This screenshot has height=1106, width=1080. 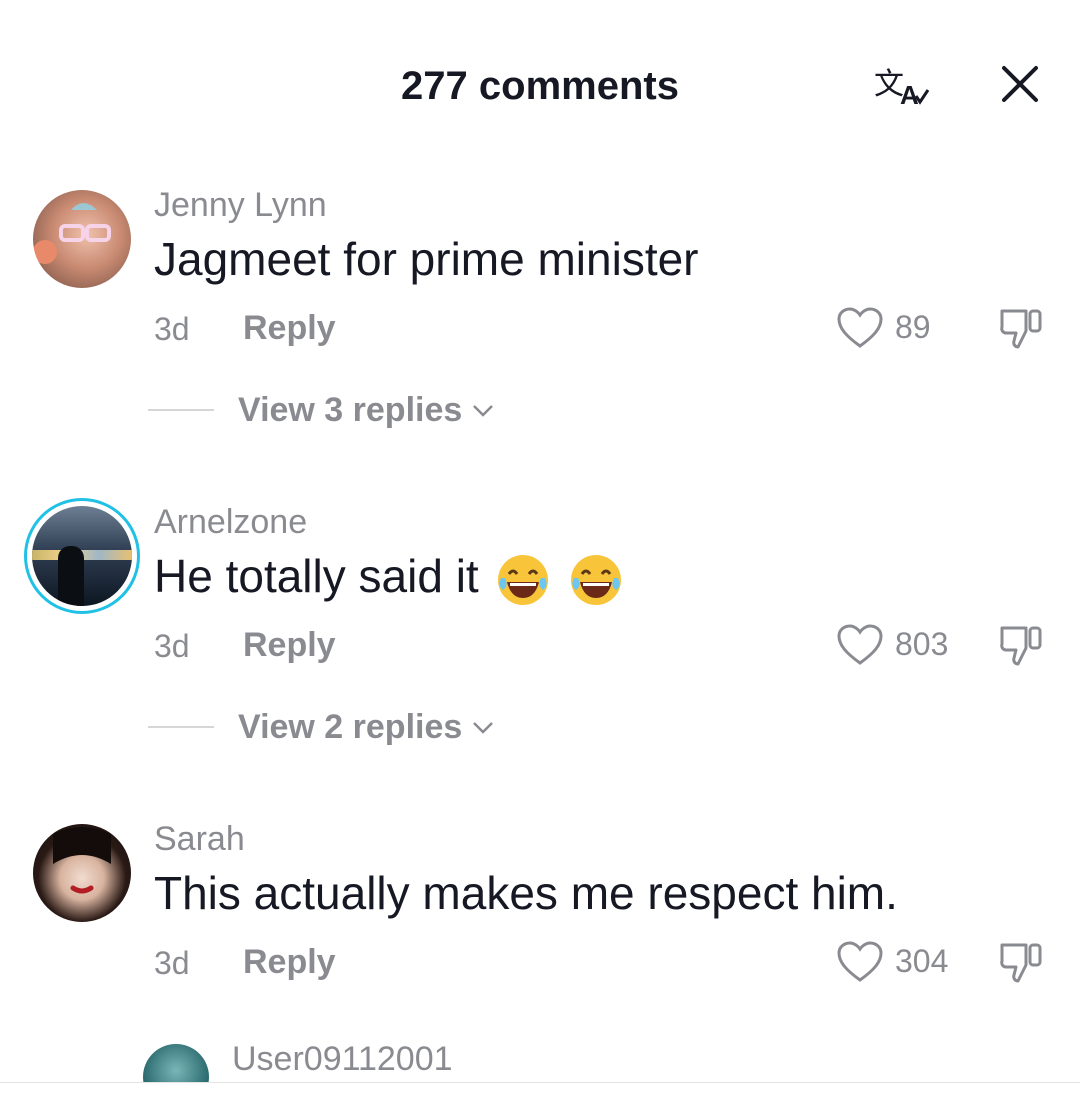 I want to click on like-count: 304, so click(x=922, y=961).